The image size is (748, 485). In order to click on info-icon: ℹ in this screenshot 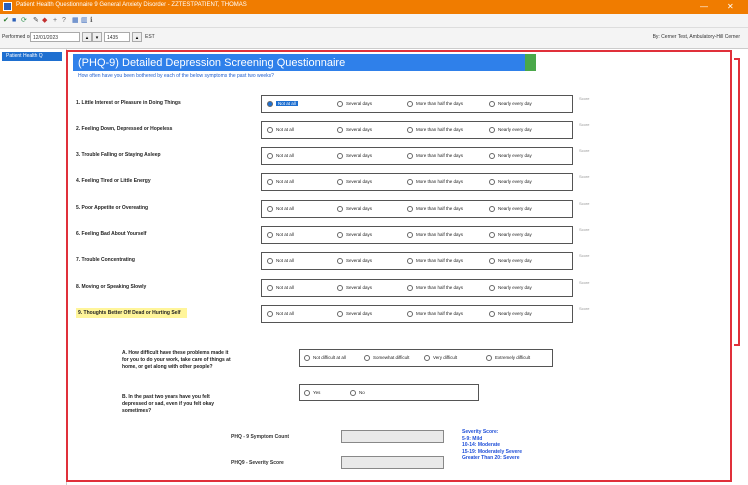, I will do `click(91, 20)`.